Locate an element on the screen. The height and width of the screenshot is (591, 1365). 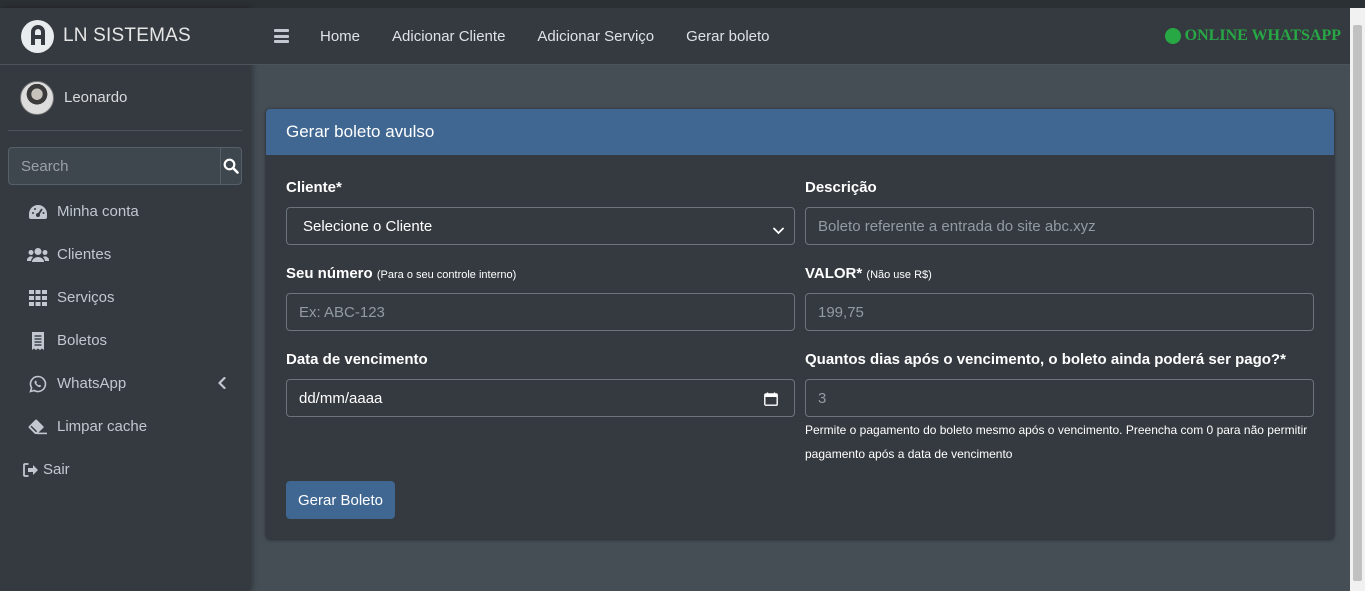
brand: LN SISTEMAS is located at coordinates (125, 36).